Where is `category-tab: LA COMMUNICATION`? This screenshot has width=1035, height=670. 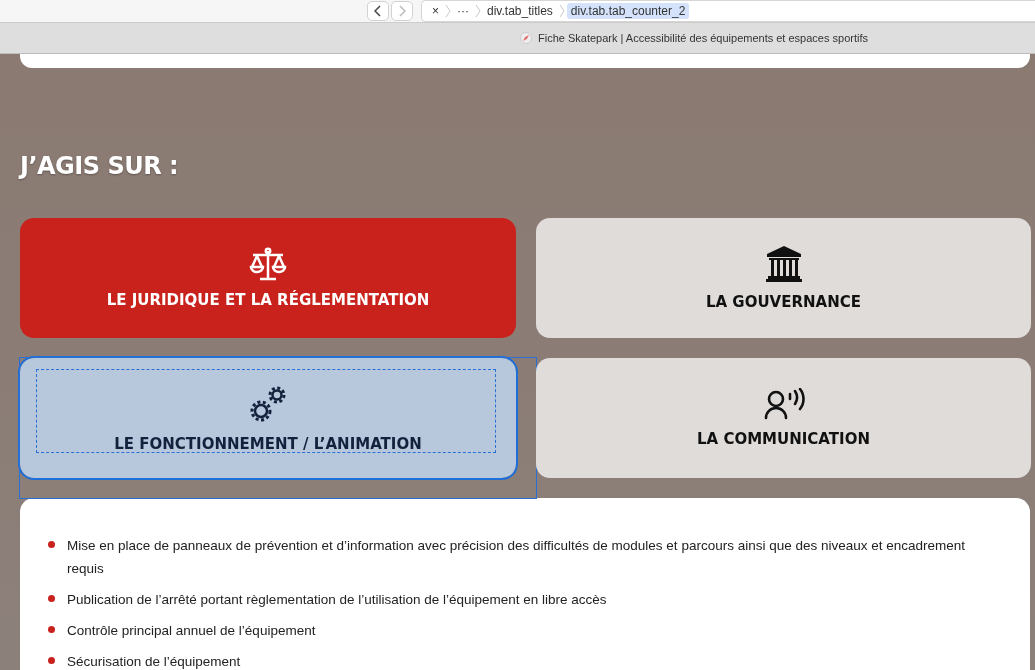 category-tab: LA COMMUNICATION is located at coordinates (783, 418).